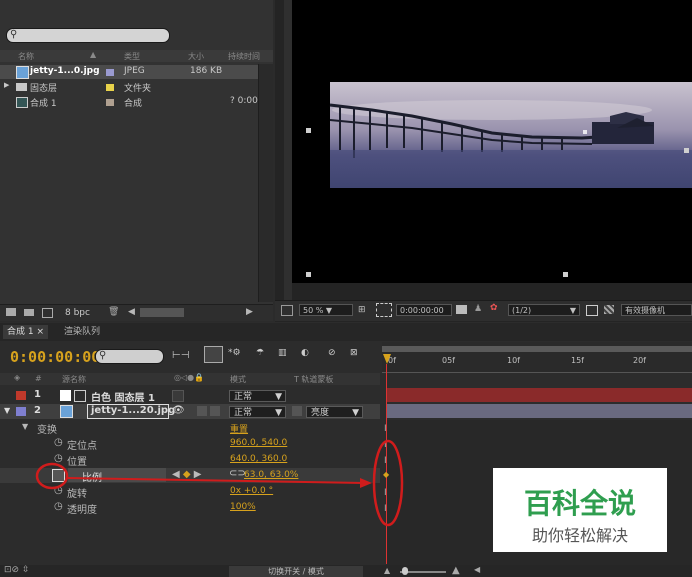 The height and width of the screenshot is (577, 692). I want to click on watermark-subtitle: 助你轻松解决, so click(579, 535).